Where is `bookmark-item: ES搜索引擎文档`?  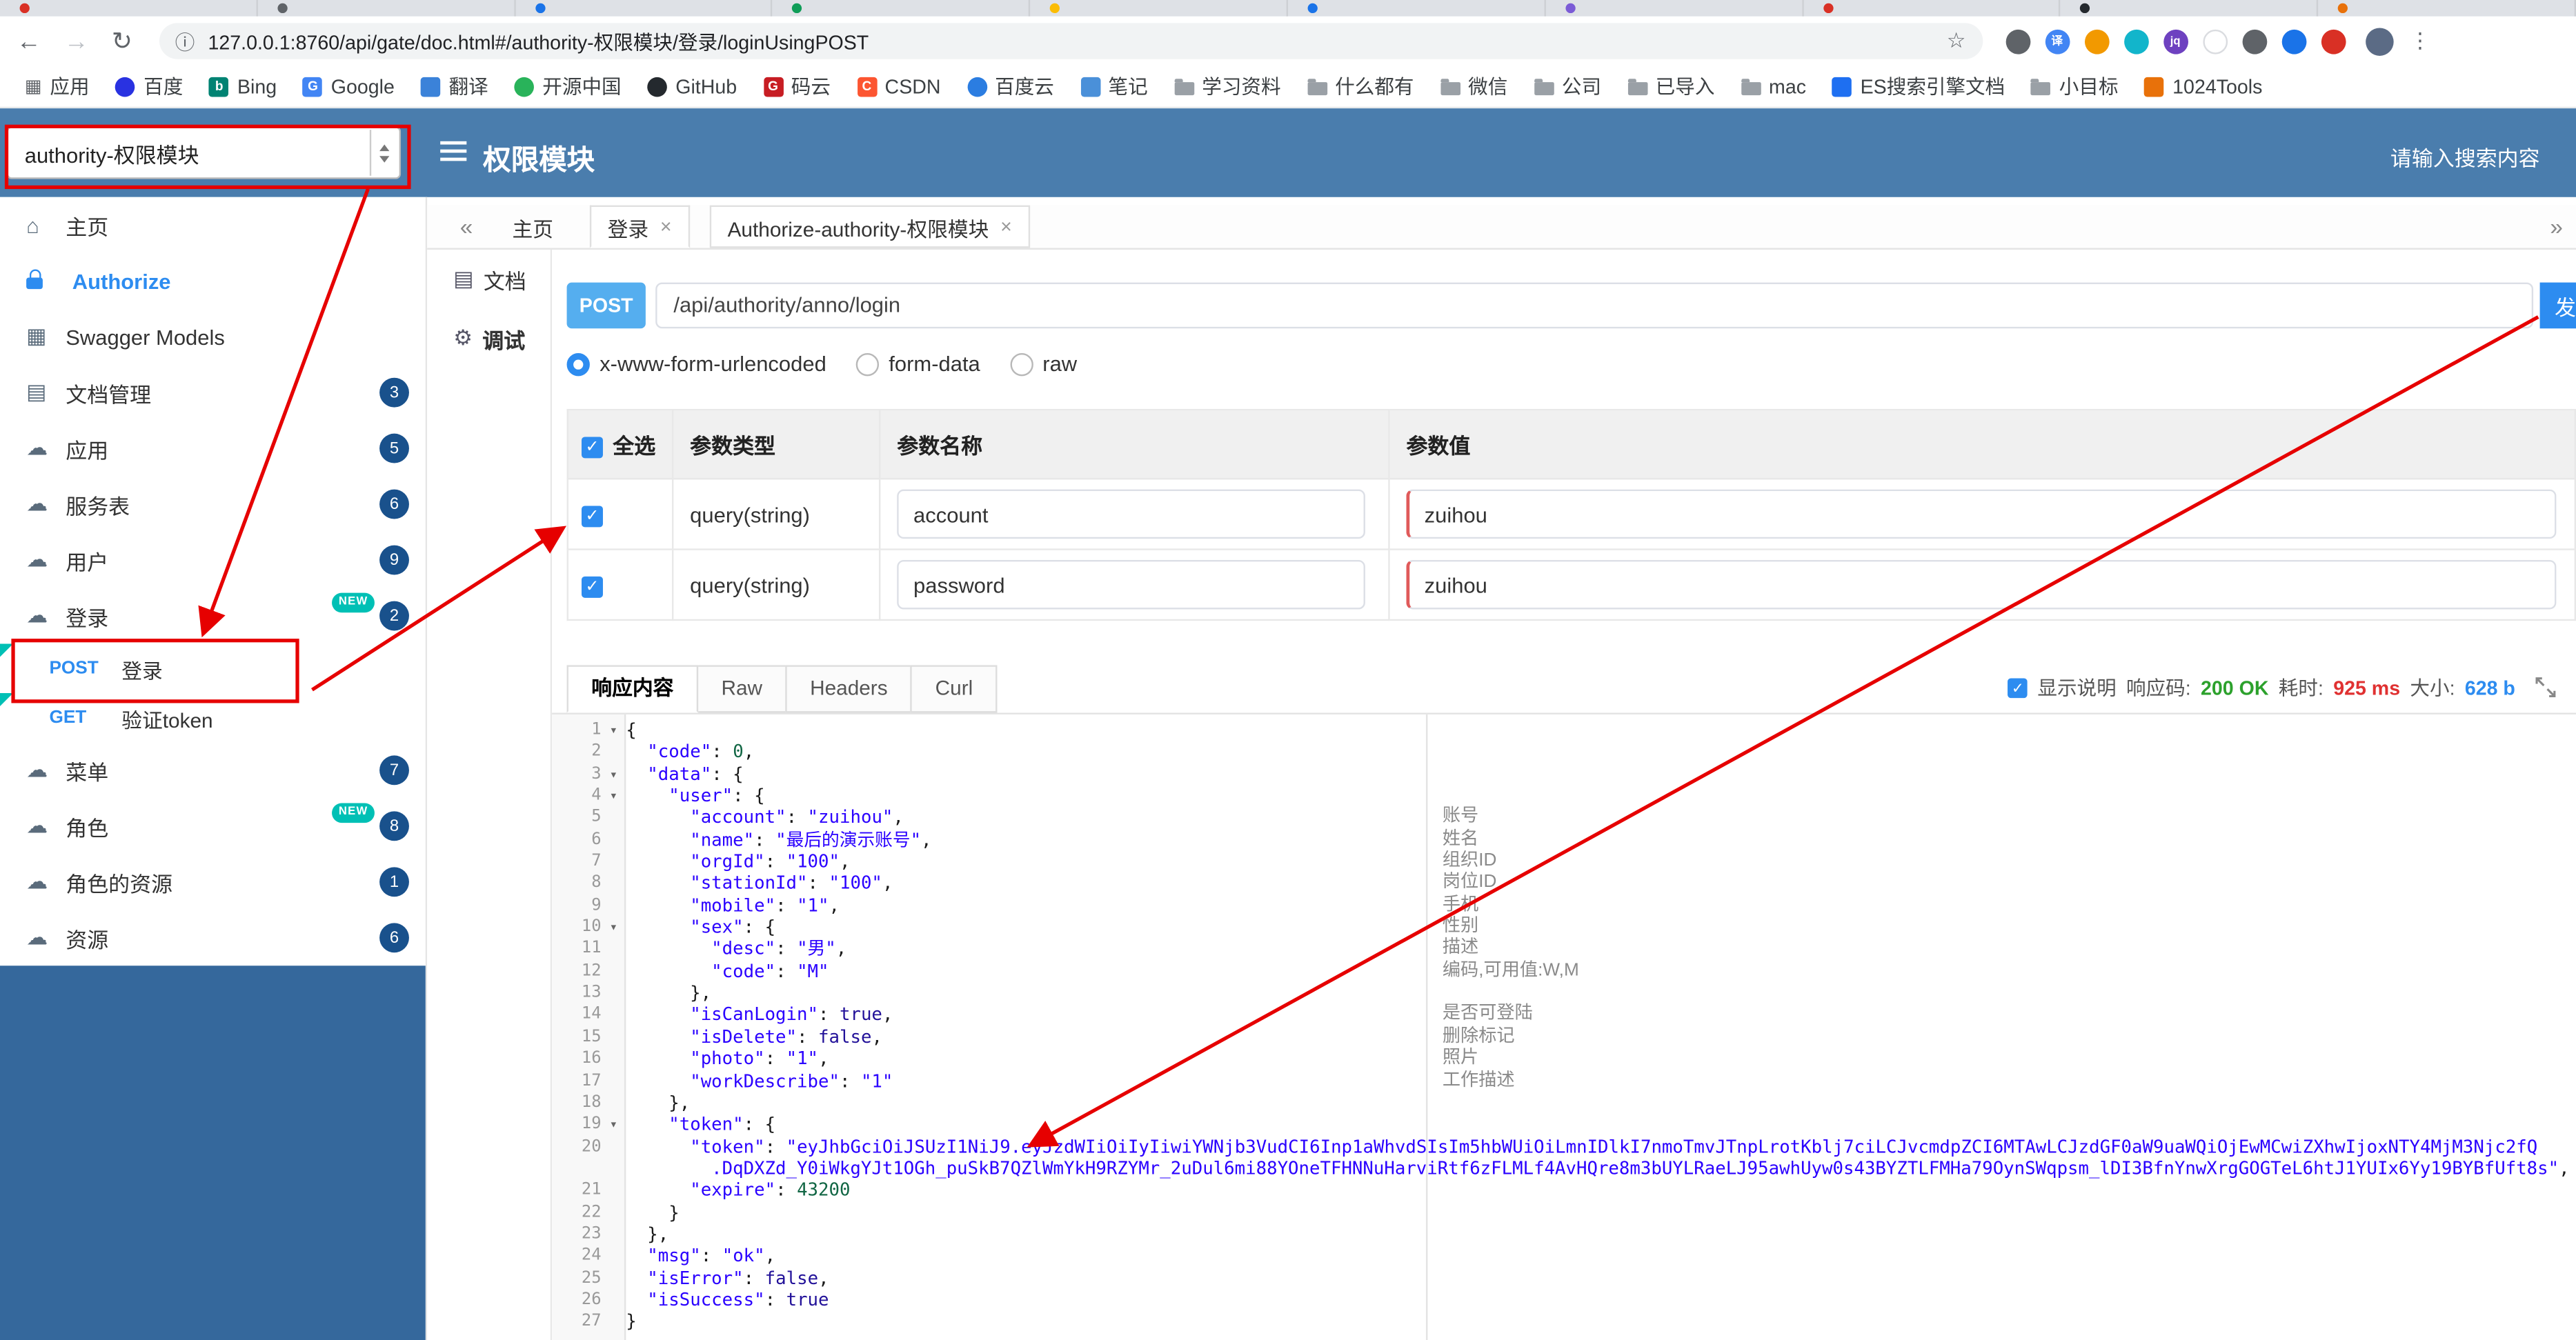 bookmark-item: ES搜索引擎文档 is located at coordinates (1918, 86).